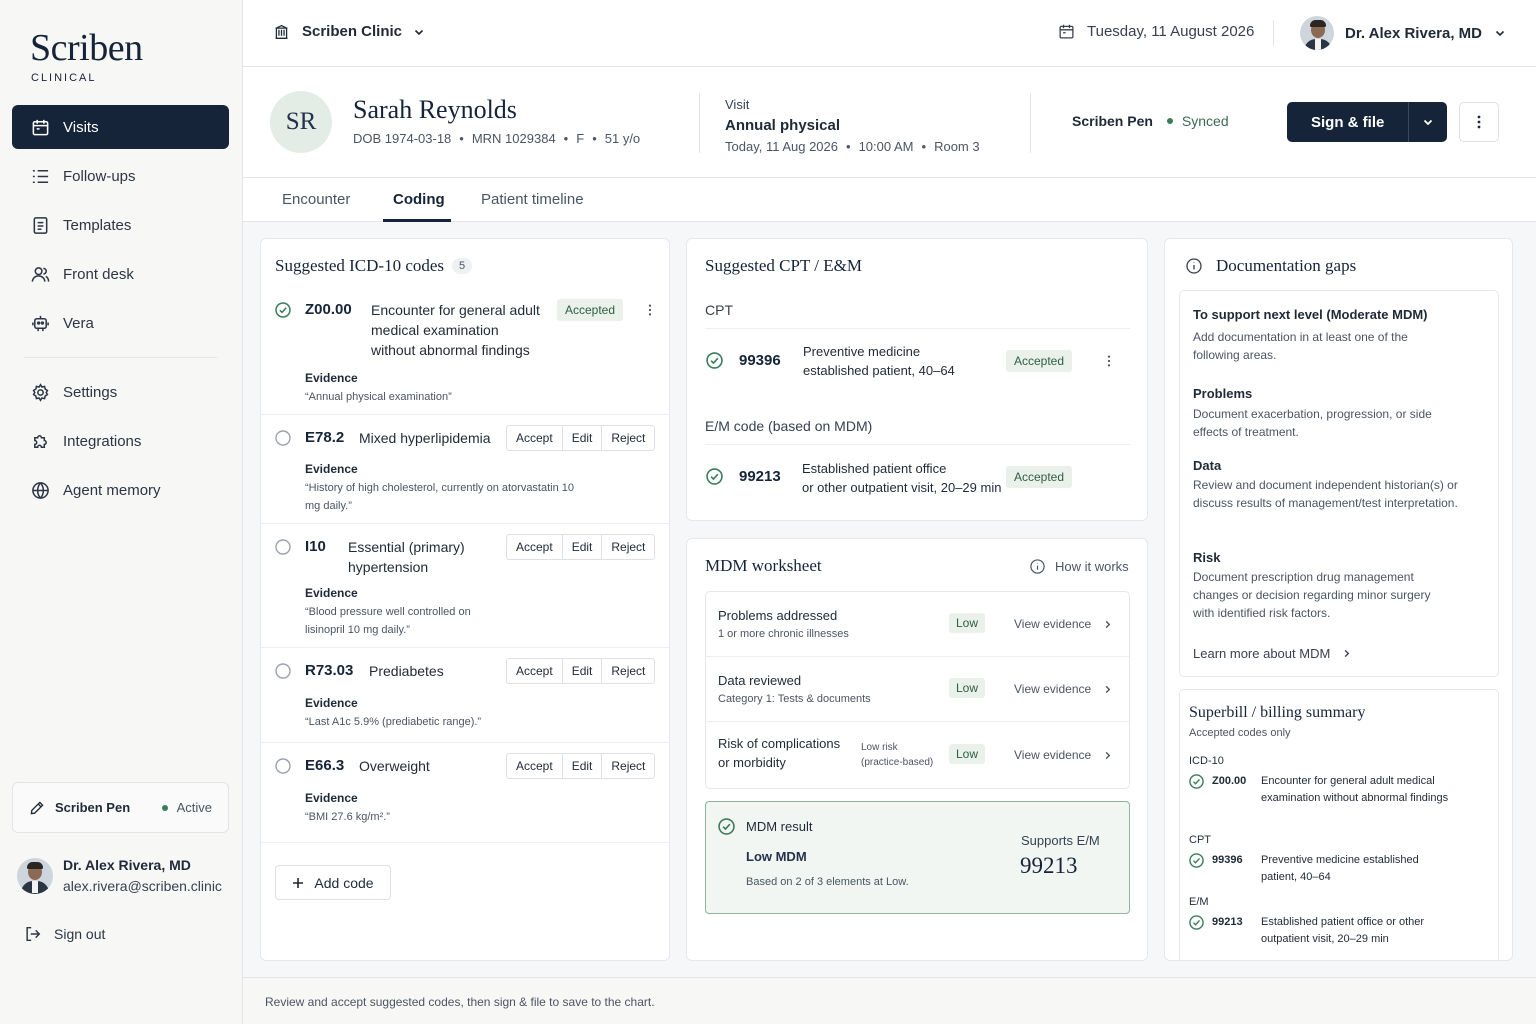  I want to click on sync-status: Synced, so click(1197, 121).